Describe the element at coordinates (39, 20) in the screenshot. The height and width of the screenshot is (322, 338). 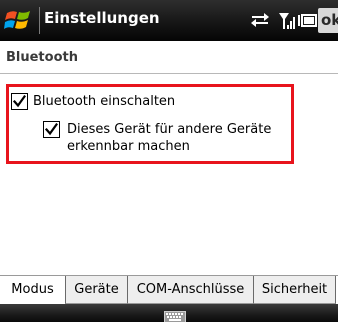
I see `title-separator` at that location.